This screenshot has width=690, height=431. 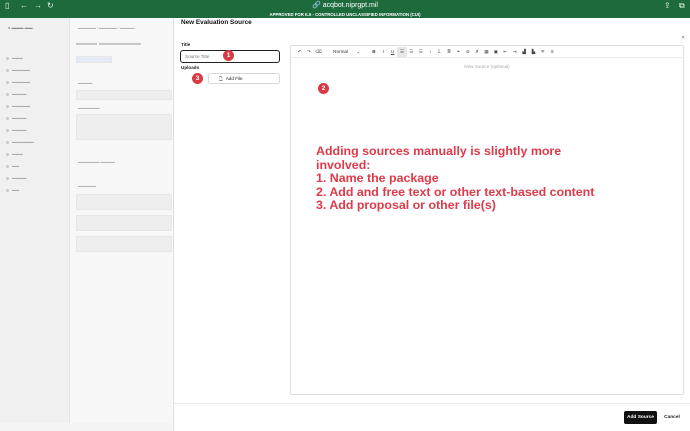 I want to click on stats-icon: ▙, so click(x=533, y=52).